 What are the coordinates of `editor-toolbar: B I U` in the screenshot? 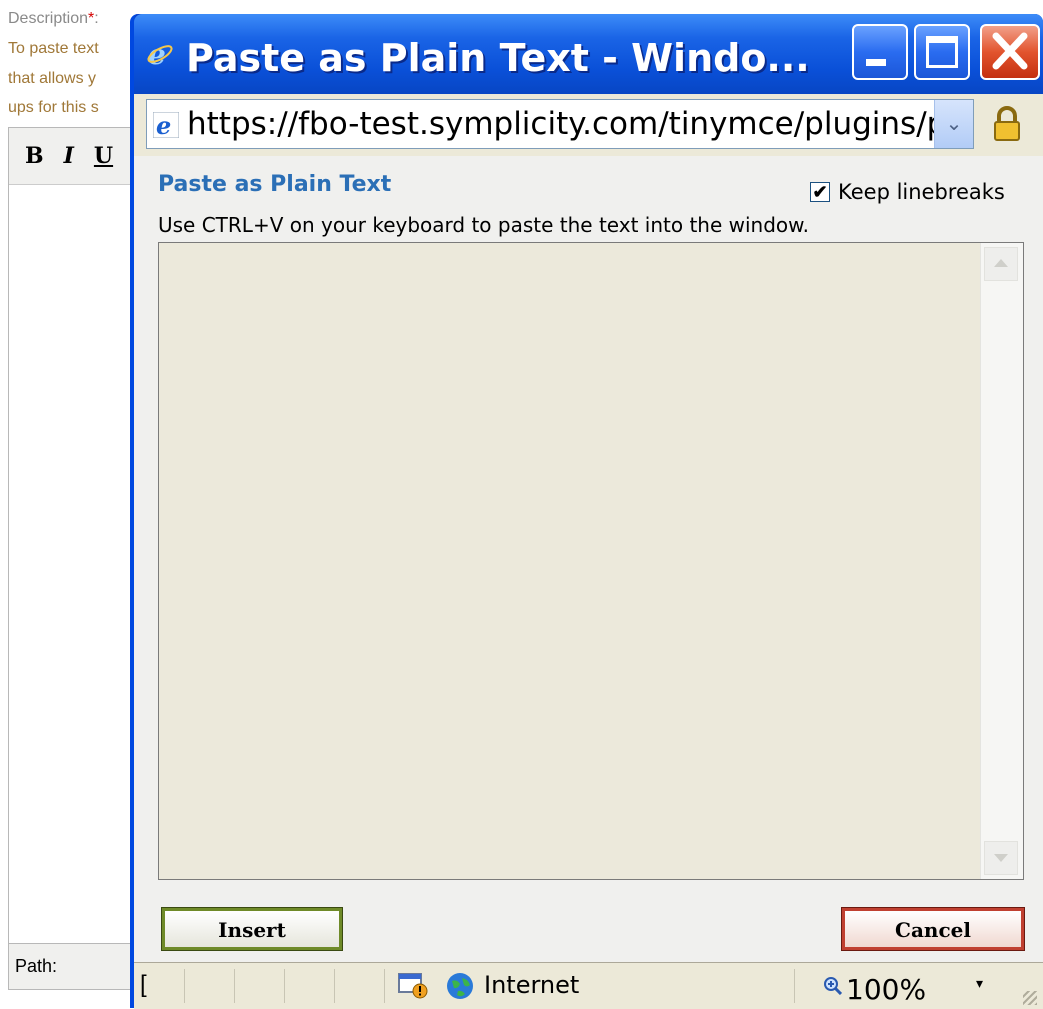 It's located at (73, 156).